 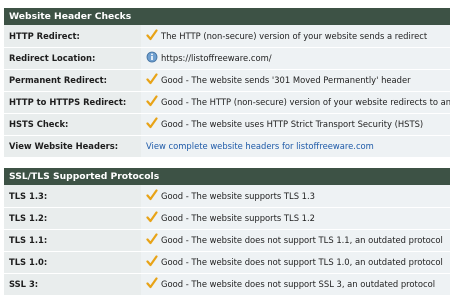 What do you see at coordinates (72, 146) in the screenshot?
I see `view-website-headers-label: View Website Headers:` at bounding box center [72, 146].